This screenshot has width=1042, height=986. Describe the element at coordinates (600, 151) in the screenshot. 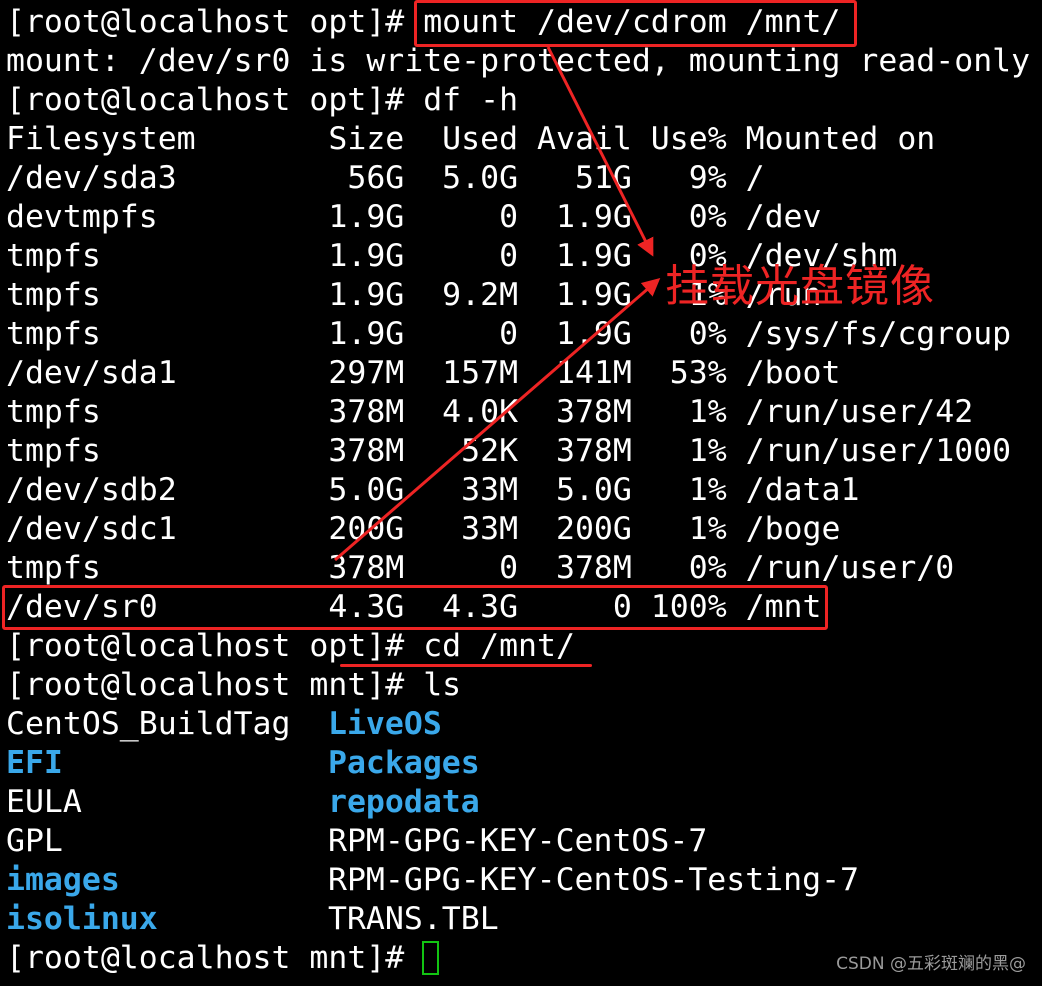

I see `arrow-from-mount-command` at that location.